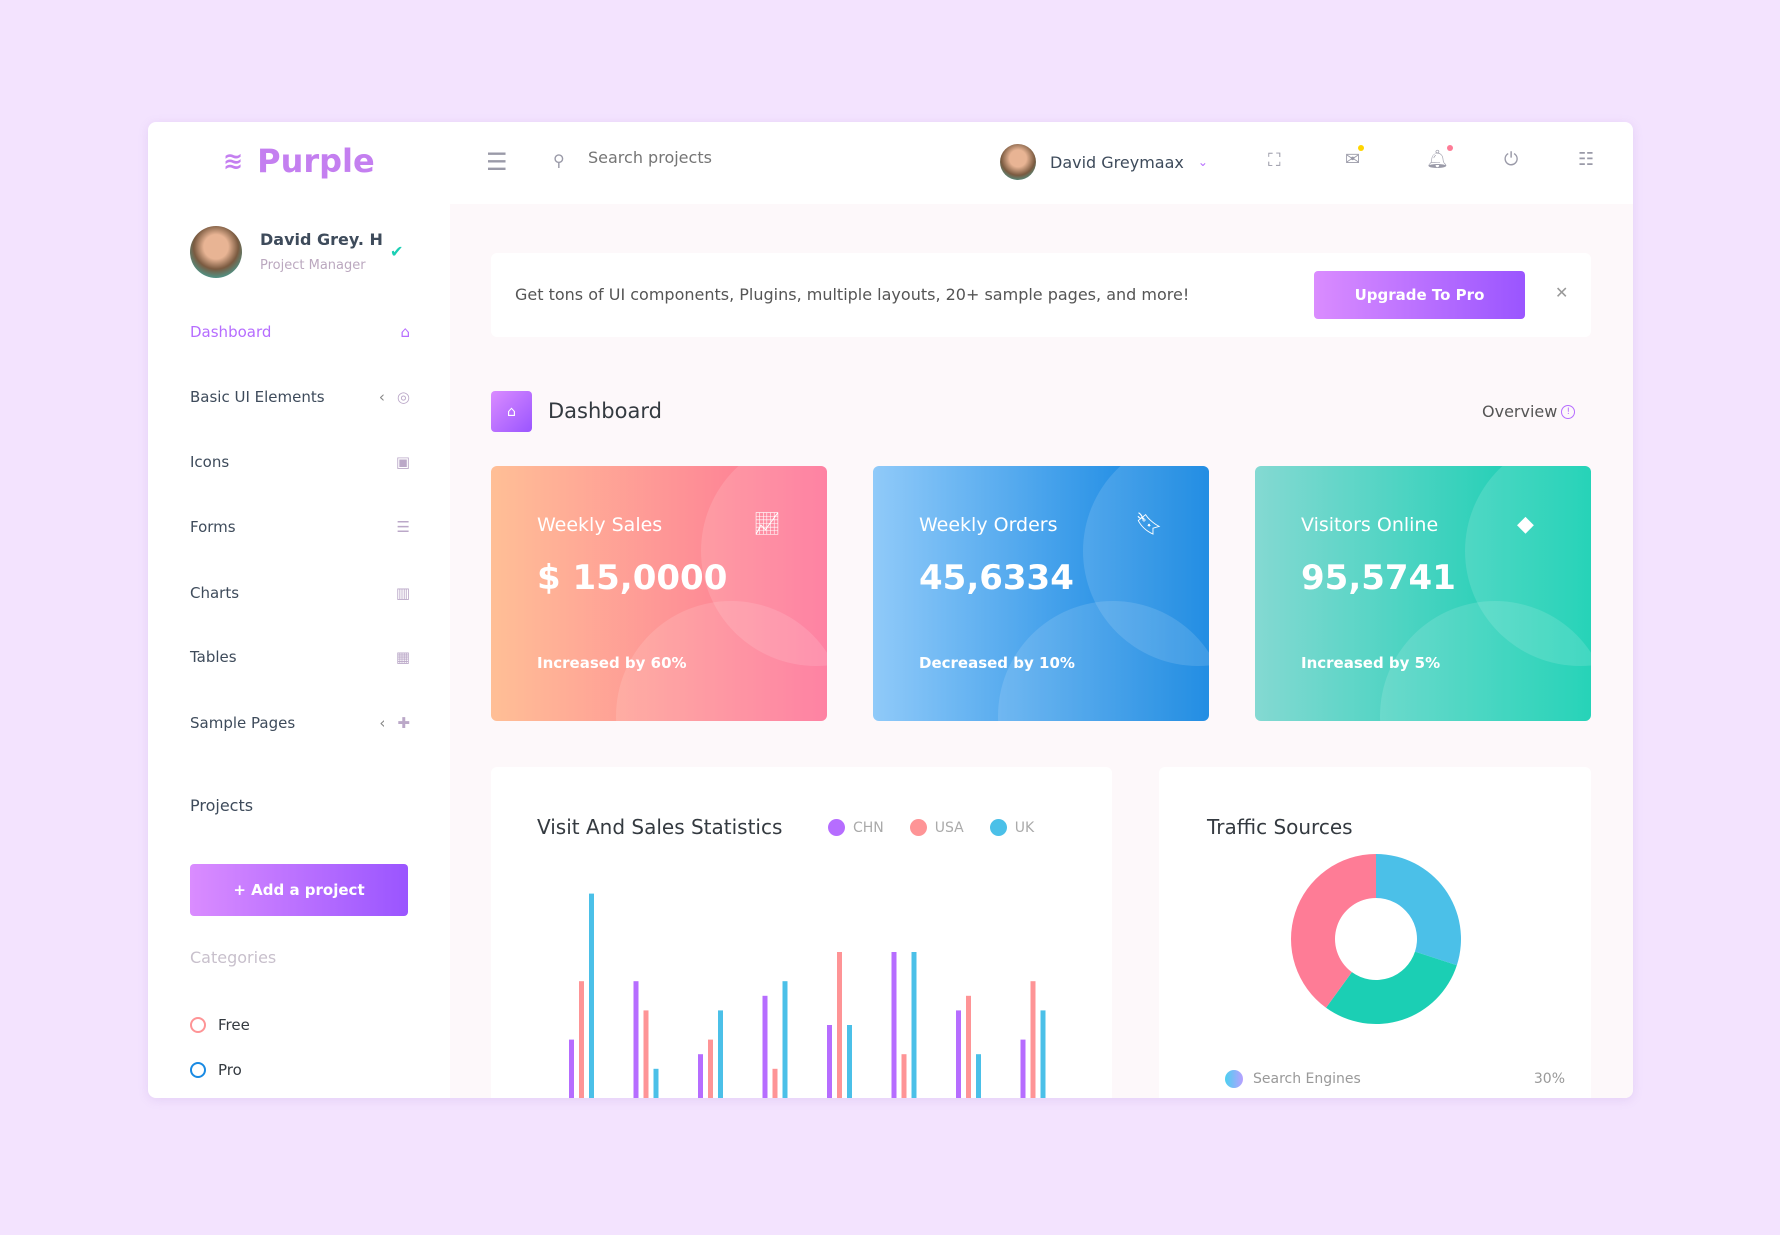 Image resolution: width=1780 pixels, height=1235 pixels. Describe the element at coordinates (1202, 162) in the screenshot. I see `chevron-down-icon: ⌄` at that location.